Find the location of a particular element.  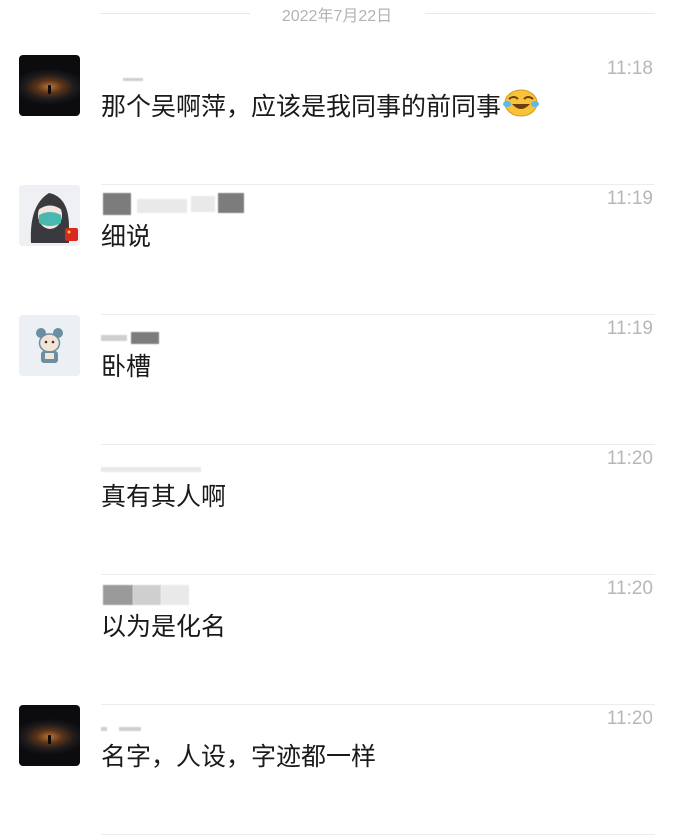

cartoon-character-icon is located at coordinates (49, 345).